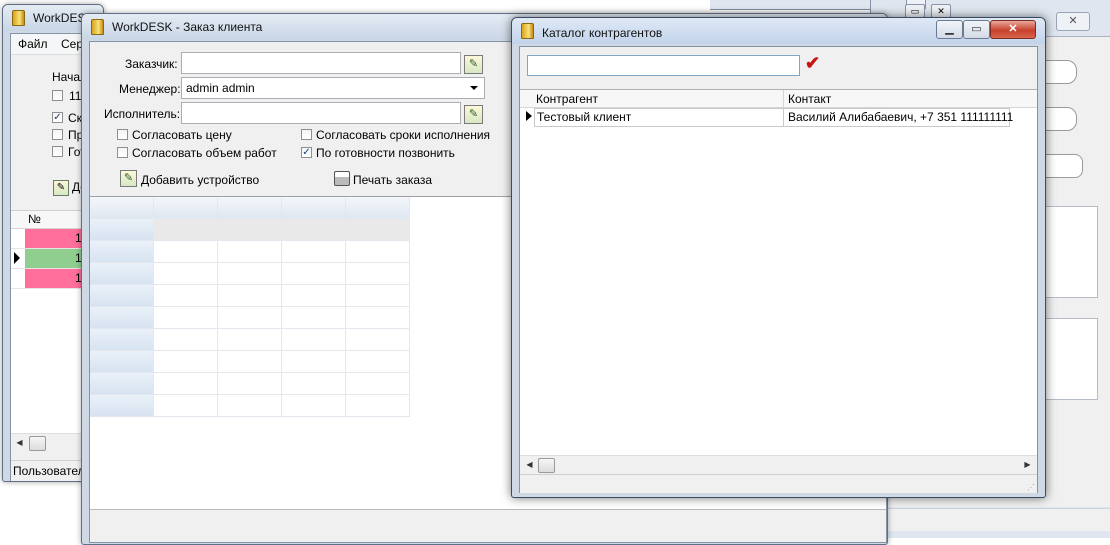 Image resolution: width=1110 pixels, height=545 pixels. Describe the element at coordinates (61, 188) in the screenshot. I see `add-order-icon: ✎` at that location.